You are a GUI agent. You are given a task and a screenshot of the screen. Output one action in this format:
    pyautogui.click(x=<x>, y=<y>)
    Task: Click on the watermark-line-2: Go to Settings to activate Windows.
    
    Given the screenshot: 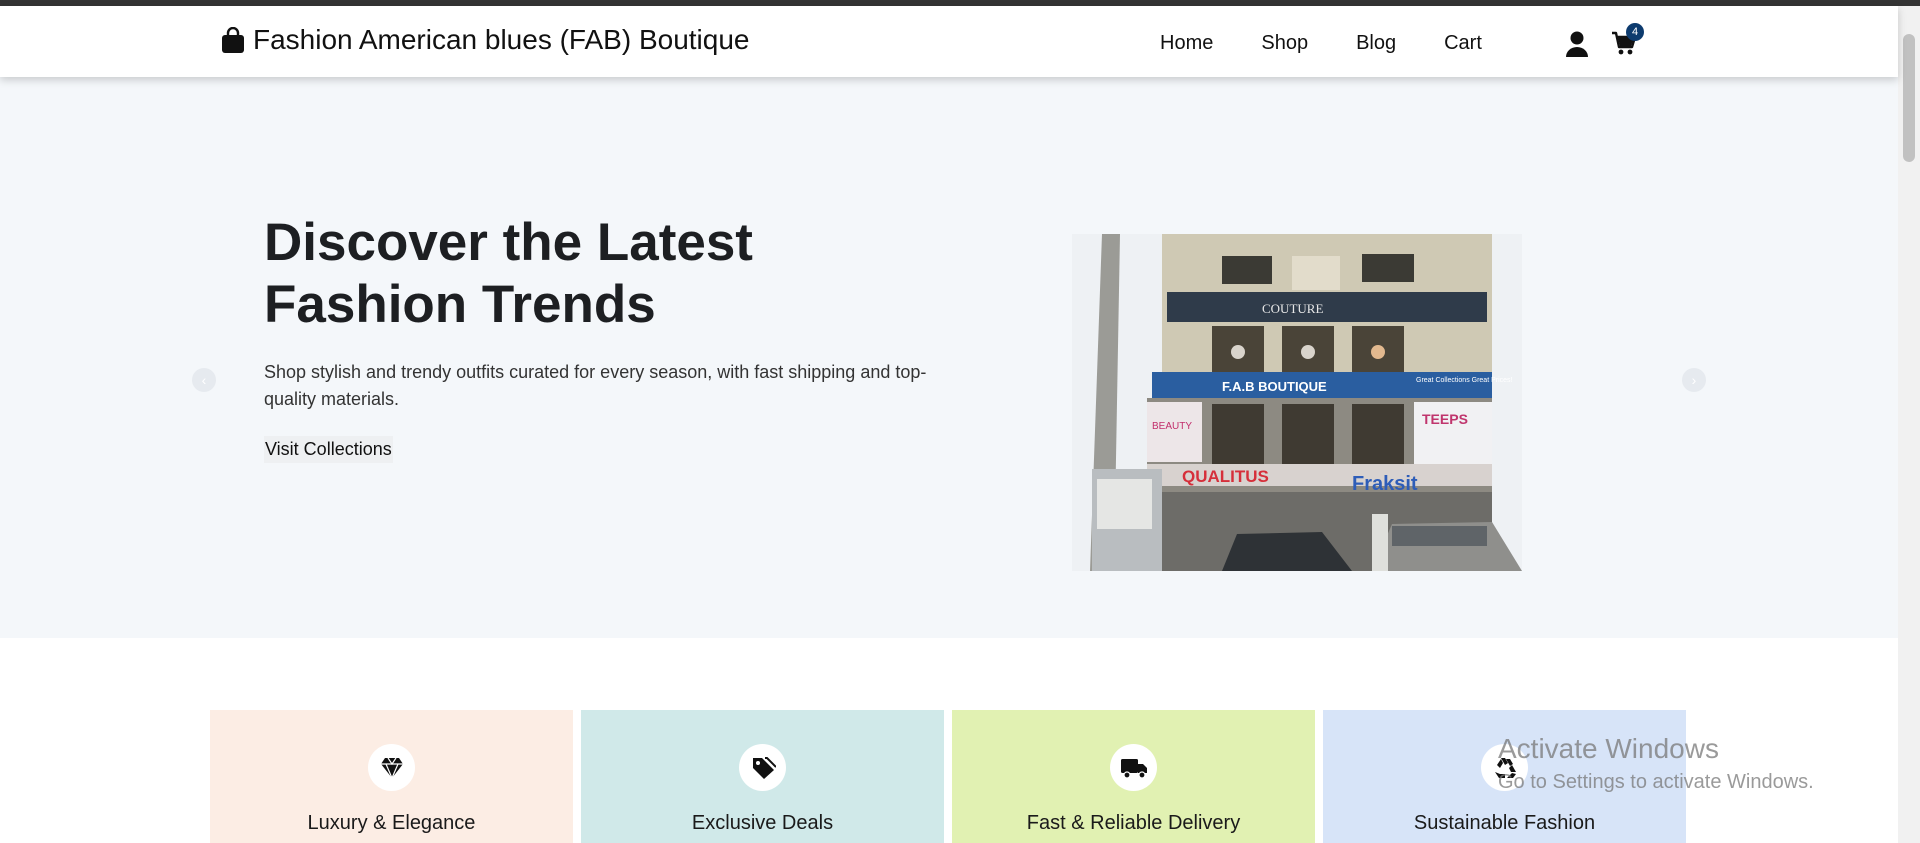 What is the action you would take?
    pyautogui.click(x=1656, y=782)
    